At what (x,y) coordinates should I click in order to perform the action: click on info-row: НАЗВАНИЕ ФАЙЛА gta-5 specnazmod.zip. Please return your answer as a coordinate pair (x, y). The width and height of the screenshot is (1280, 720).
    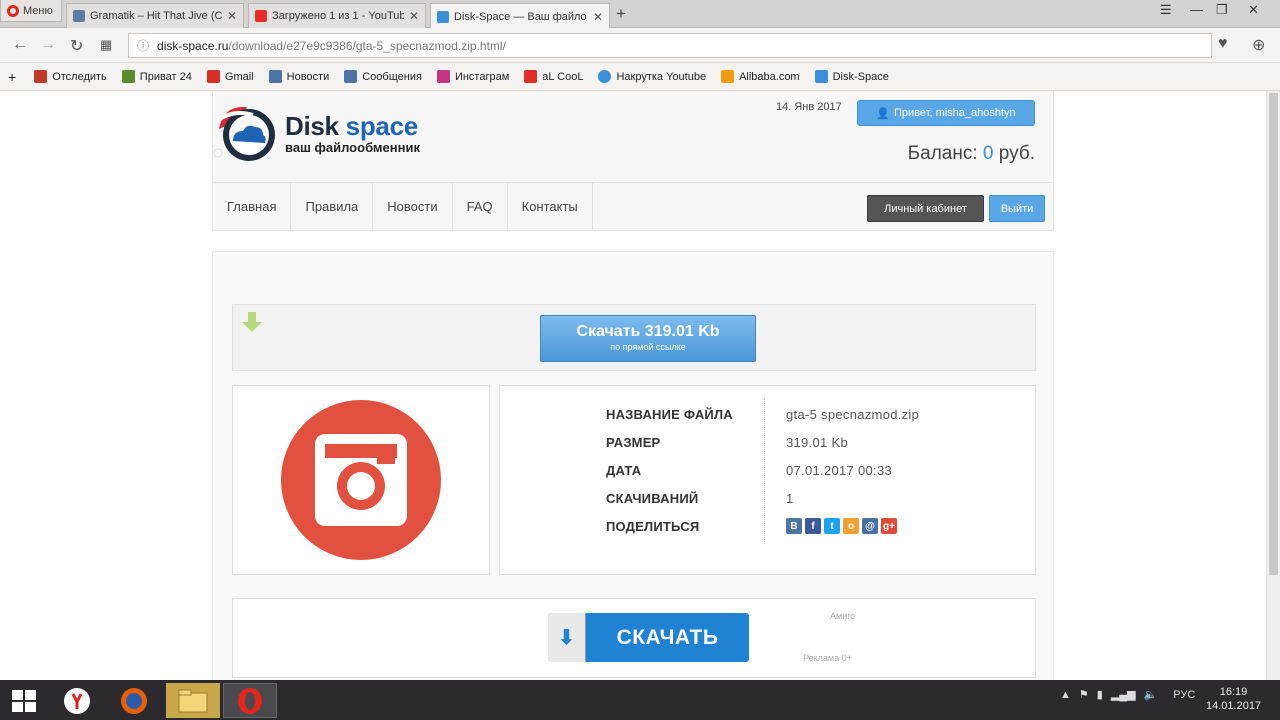
    Looking at the image, I should click on (762, 414).